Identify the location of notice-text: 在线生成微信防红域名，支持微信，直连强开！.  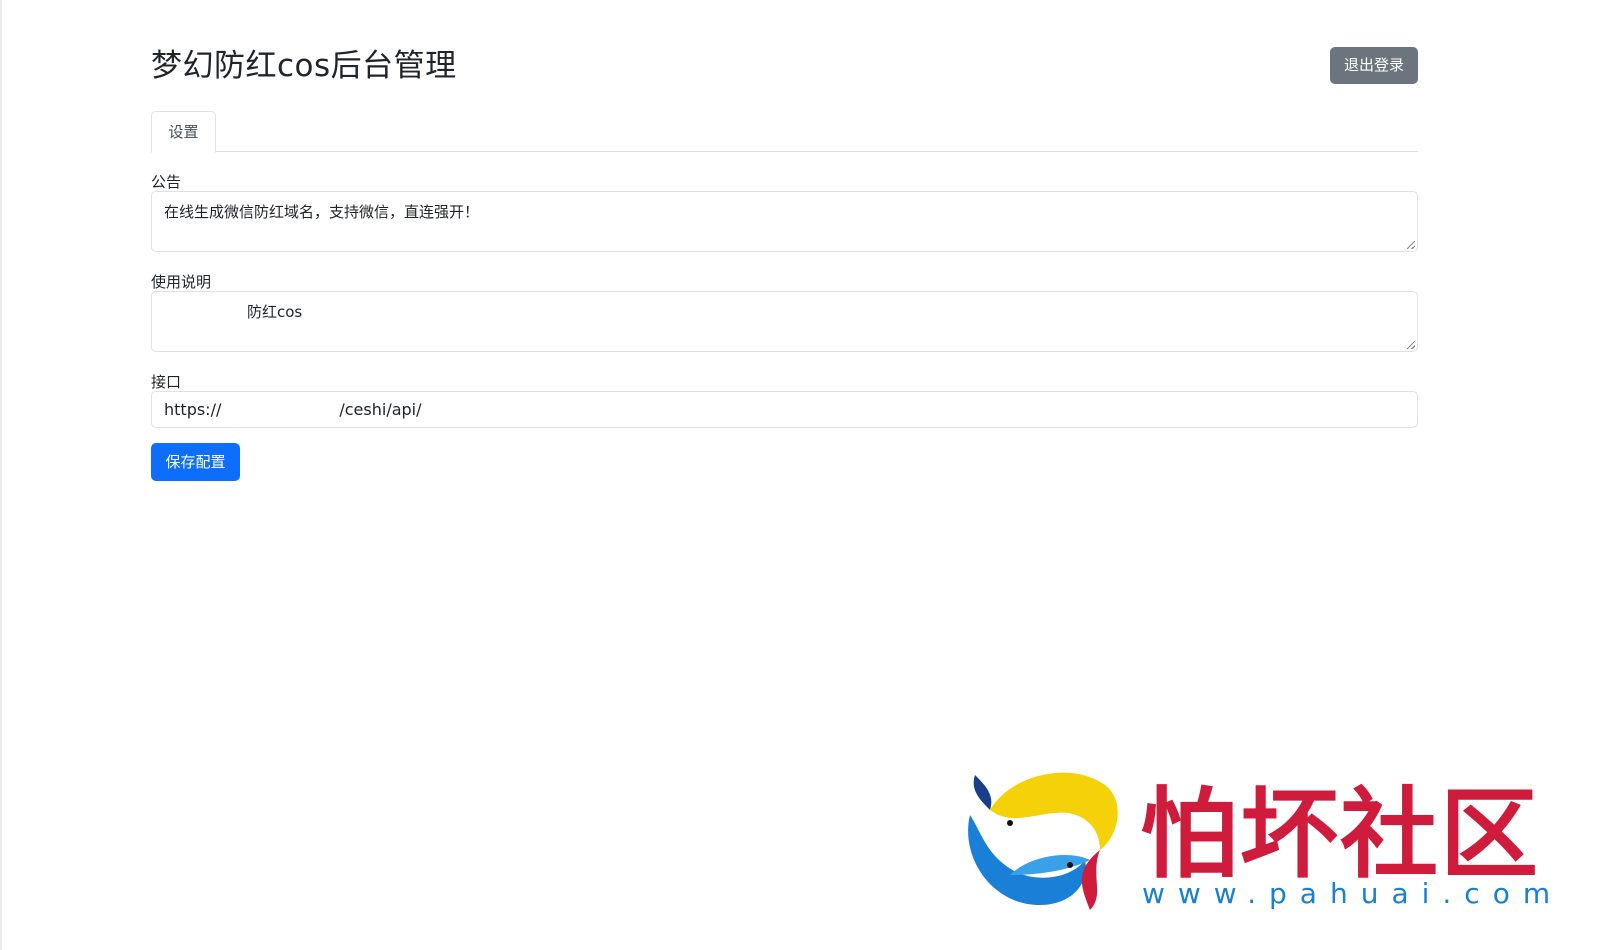
(322, 212).